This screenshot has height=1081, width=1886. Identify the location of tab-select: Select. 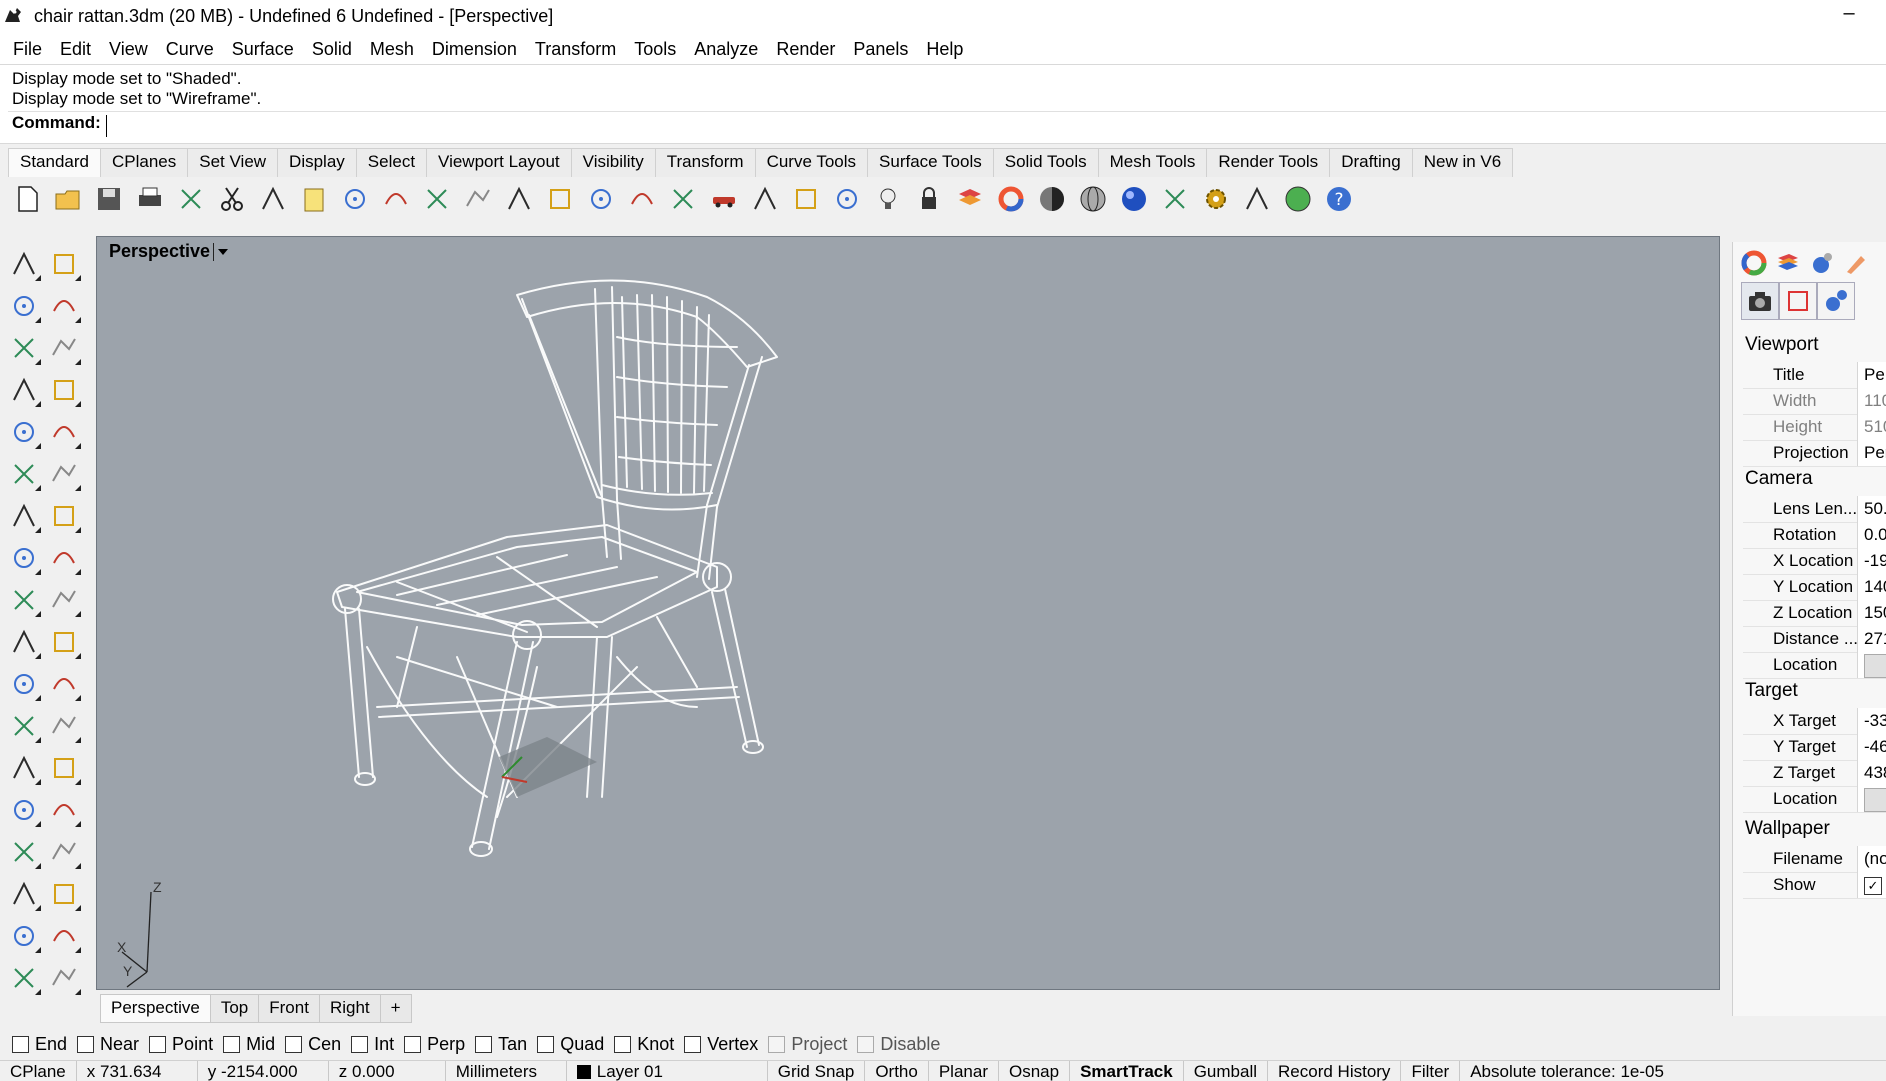
(391, 162).